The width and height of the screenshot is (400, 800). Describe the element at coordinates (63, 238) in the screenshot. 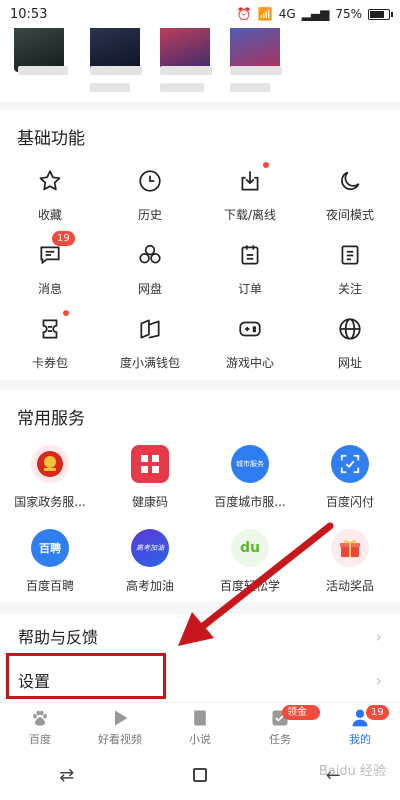

I see `message-count-badge: 19` at that location.